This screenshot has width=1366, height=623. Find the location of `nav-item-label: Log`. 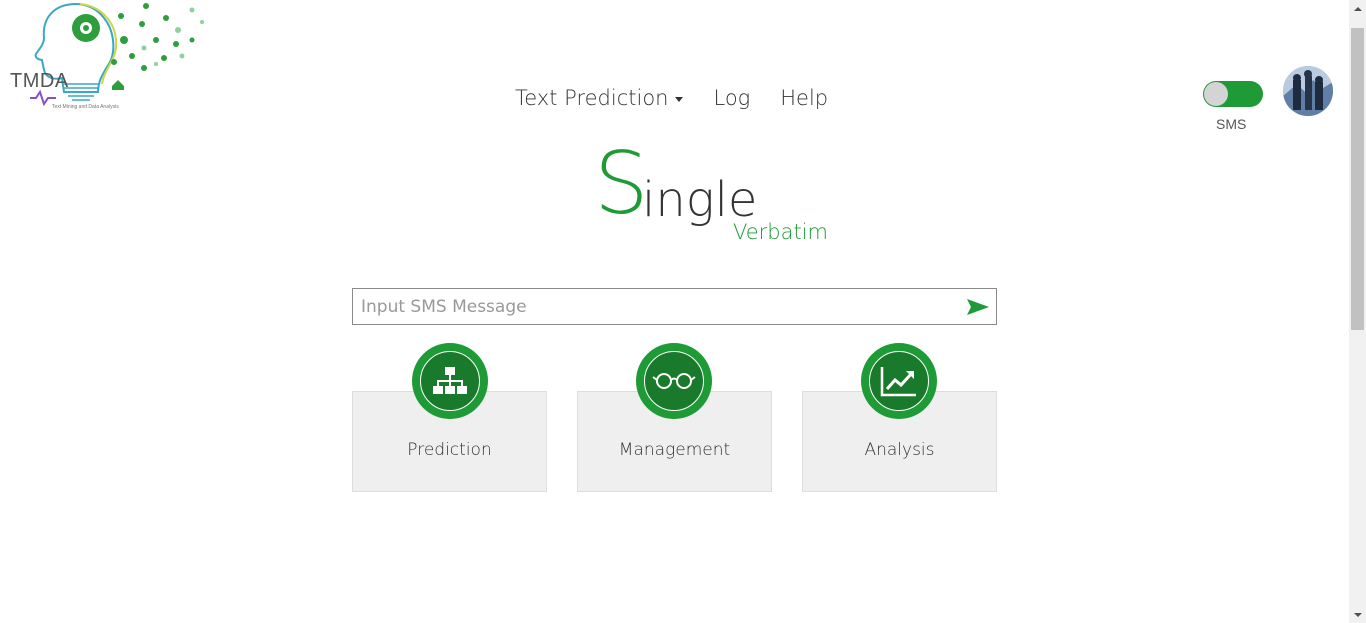

nav-item-label: Log is located at coordinates (732, 98).